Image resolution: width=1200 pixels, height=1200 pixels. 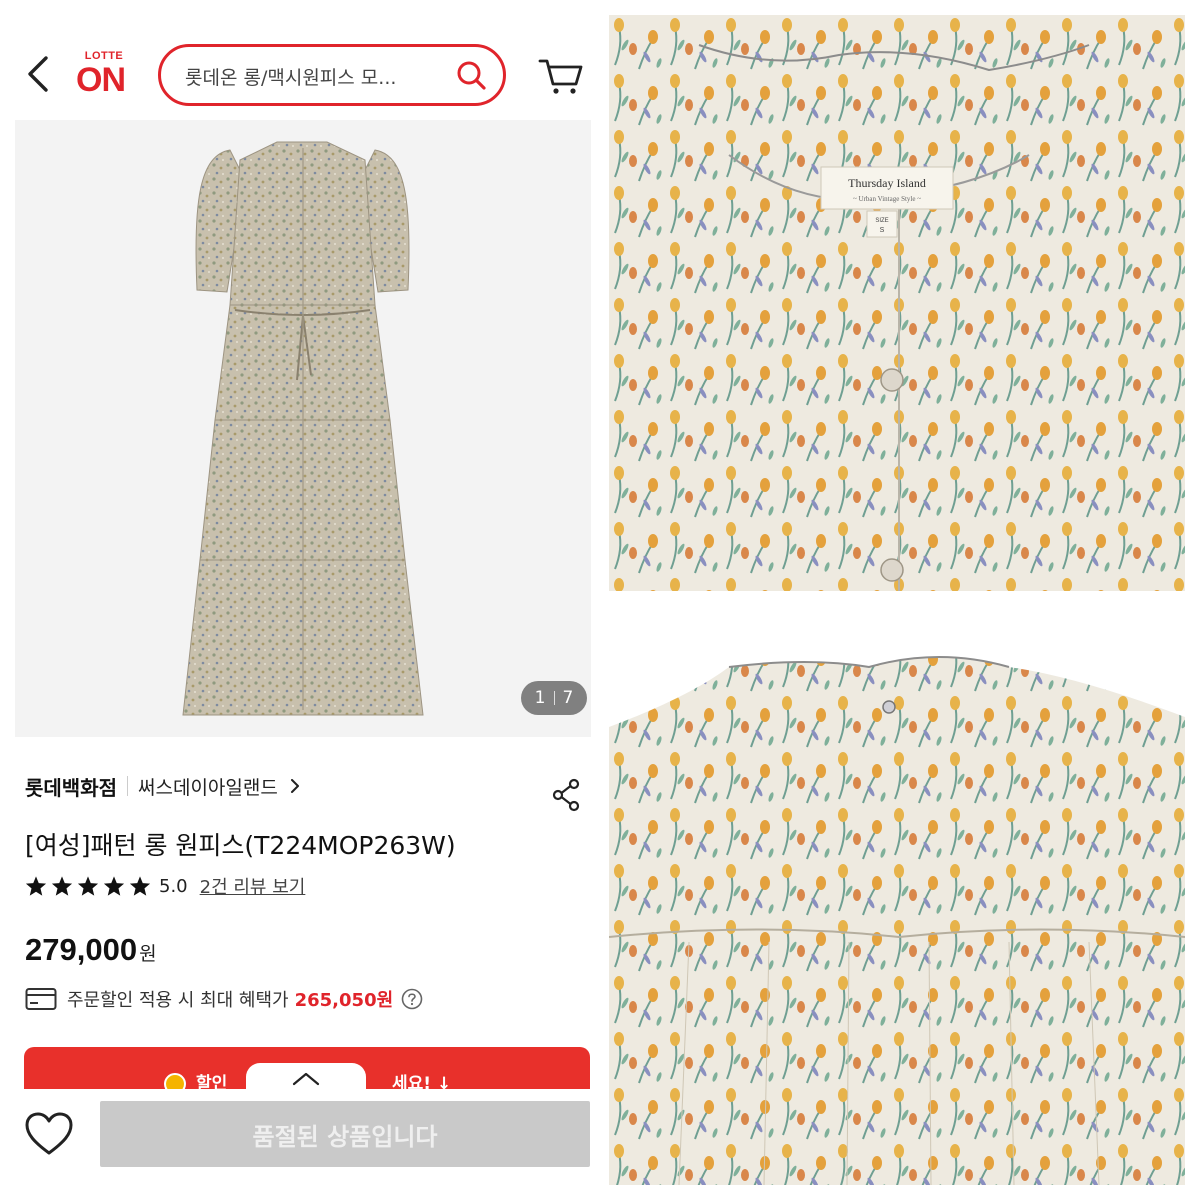 What do you see at coordinates (295, 786) in the screenshot?
I see `chevron-right-icon` at bounding box center [295, 786].